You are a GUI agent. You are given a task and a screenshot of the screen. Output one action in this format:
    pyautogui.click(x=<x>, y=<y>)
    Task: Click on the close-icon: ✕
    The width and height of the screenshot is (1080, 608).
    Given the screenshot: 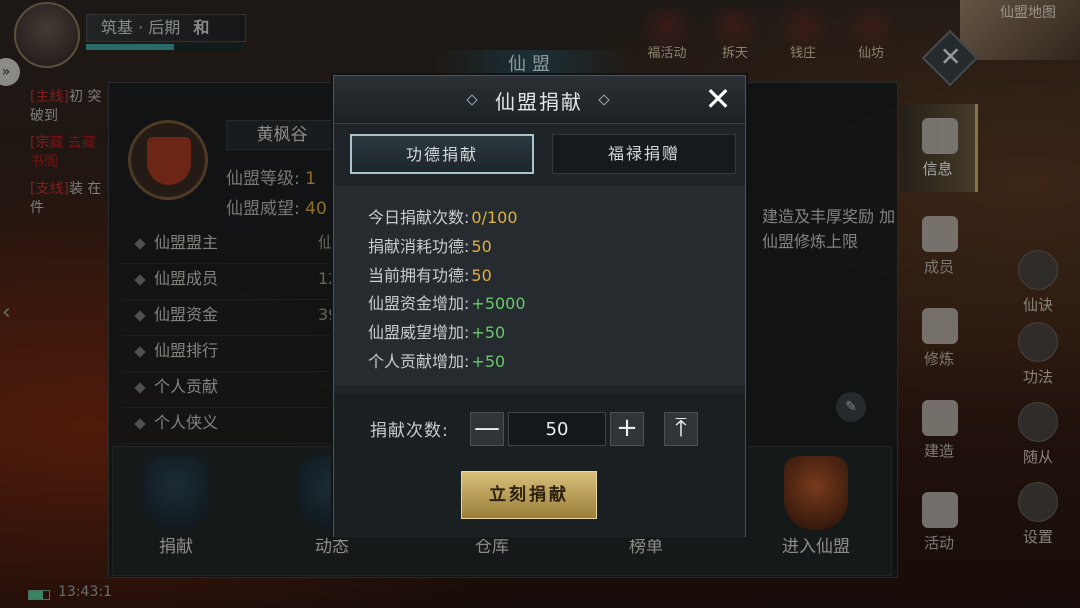 What is the action you would take?
    pyautogui.click(x=718, y=100)
    